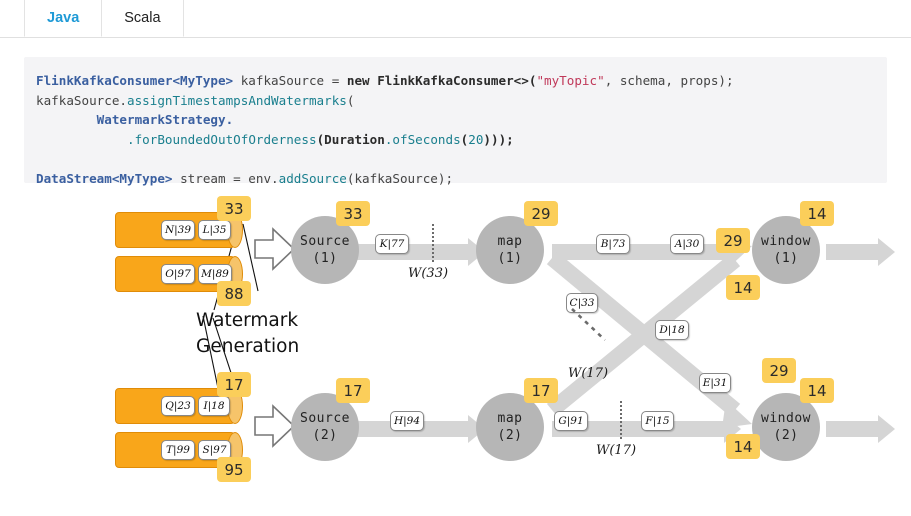  I want to click on node-map-2: map (2), so click(510, 427).